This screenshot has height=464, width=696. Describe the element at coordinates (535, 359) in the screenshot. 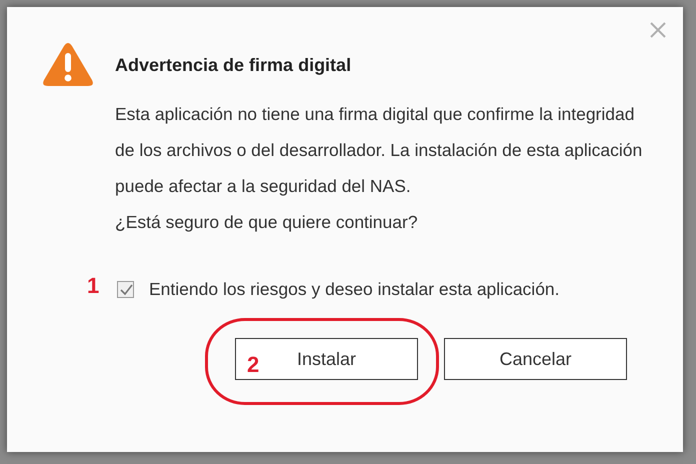

I see `cancel-button: Cancelar` at that location.